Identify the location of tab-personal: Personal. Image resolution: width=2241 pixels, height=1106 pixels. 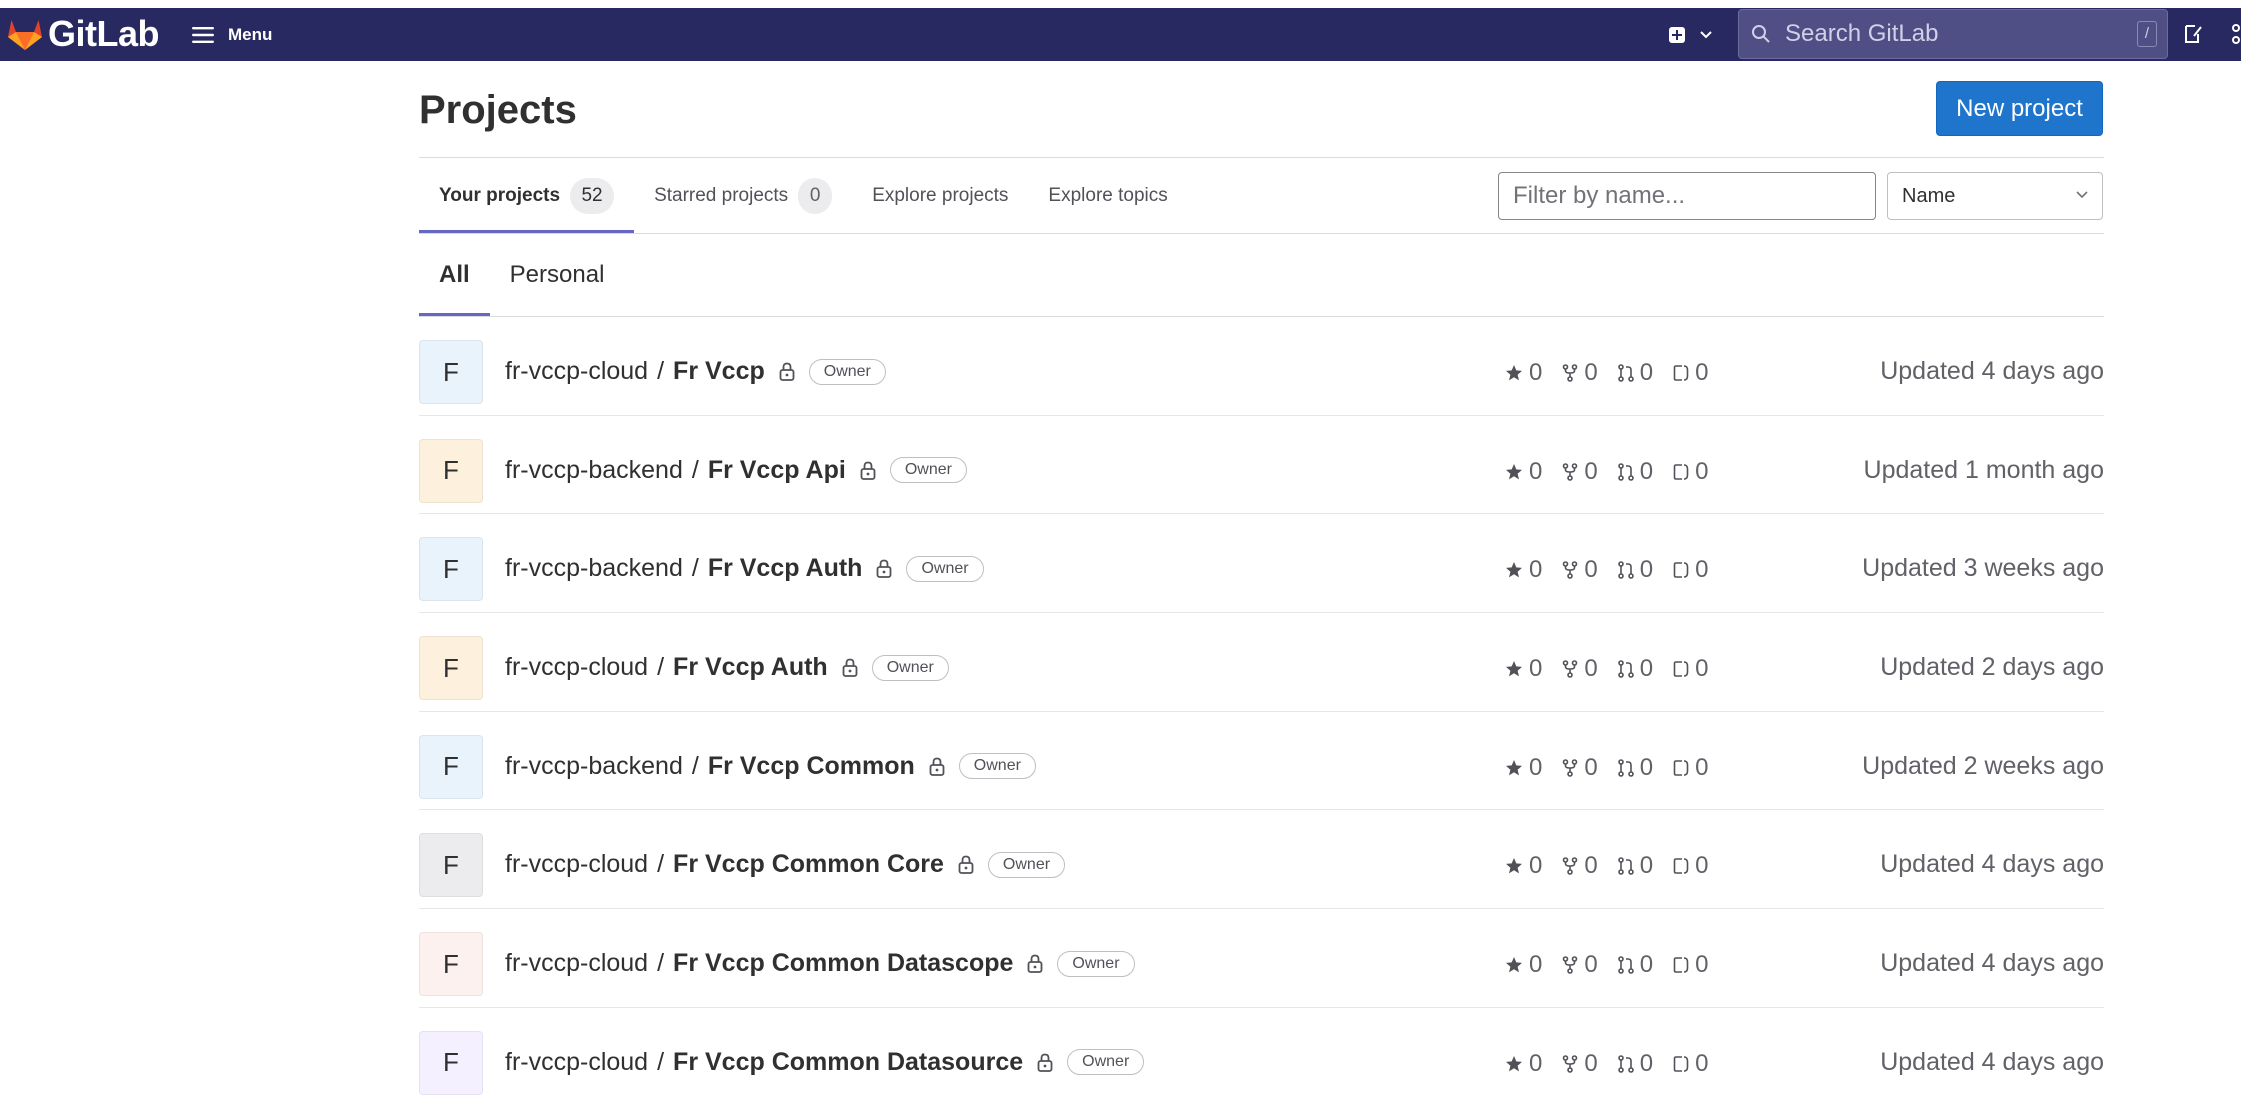
(557, 275).